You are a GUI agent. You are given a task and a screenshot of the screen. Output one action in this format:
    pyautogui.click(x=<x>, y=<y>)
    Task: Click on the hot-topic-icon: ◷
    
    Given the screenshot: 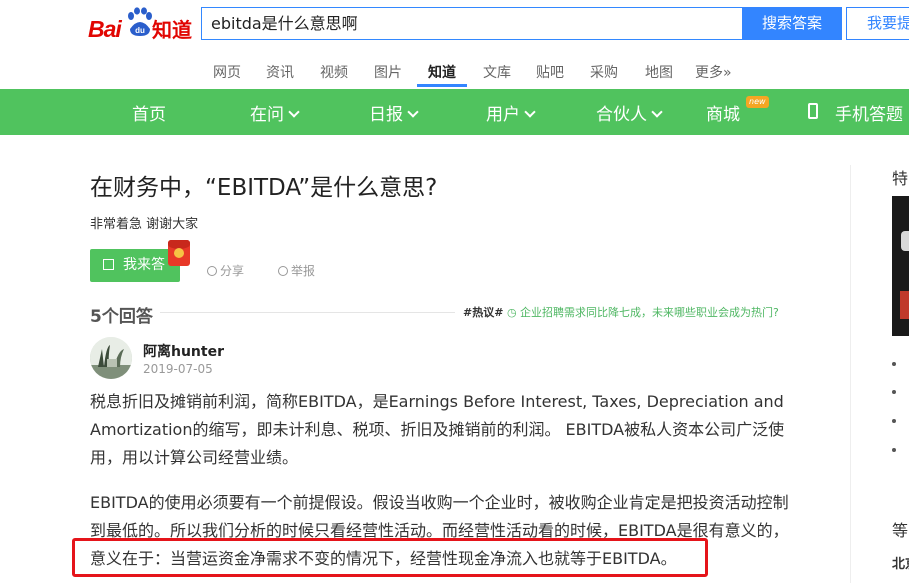 What is the action you would take?
    pyautogui.click(x=511, y=312)
    